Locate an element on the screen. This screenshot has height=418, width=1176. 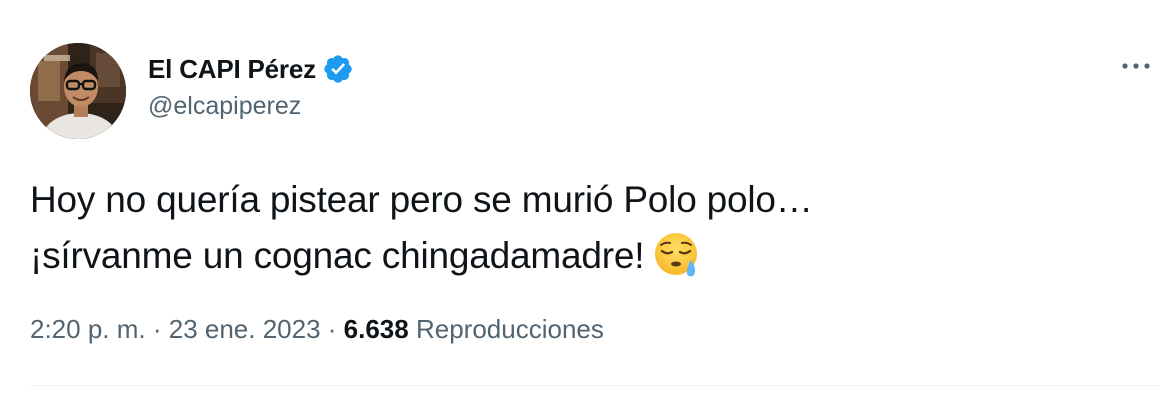
tweet-text-line-2: ¡sírvanme un cognac chingadamadre! is located at coordinates (585, 256).